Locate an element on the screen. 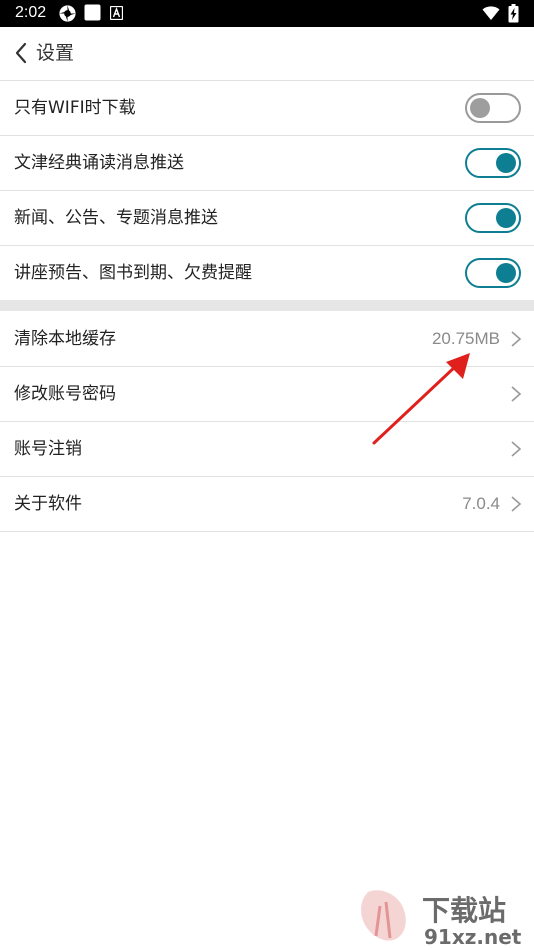  version-value: 7.0.4 is located at coordinates (481, 503).